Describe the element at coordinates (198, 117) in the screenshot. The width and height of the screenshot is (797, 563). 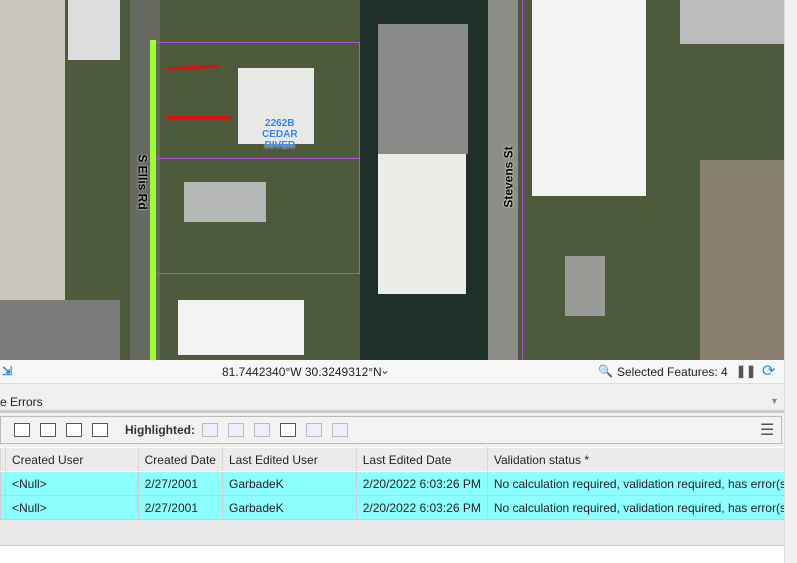
I see `red-arrow` at that location.